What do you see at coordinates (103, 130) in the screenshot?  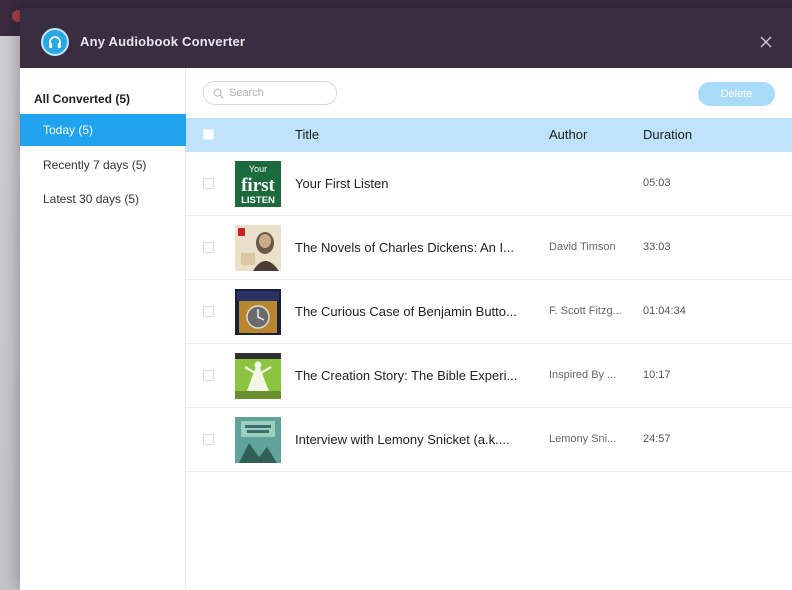 I see `sidebar-item-today: Today (5)` at bounding box center [103, 130].